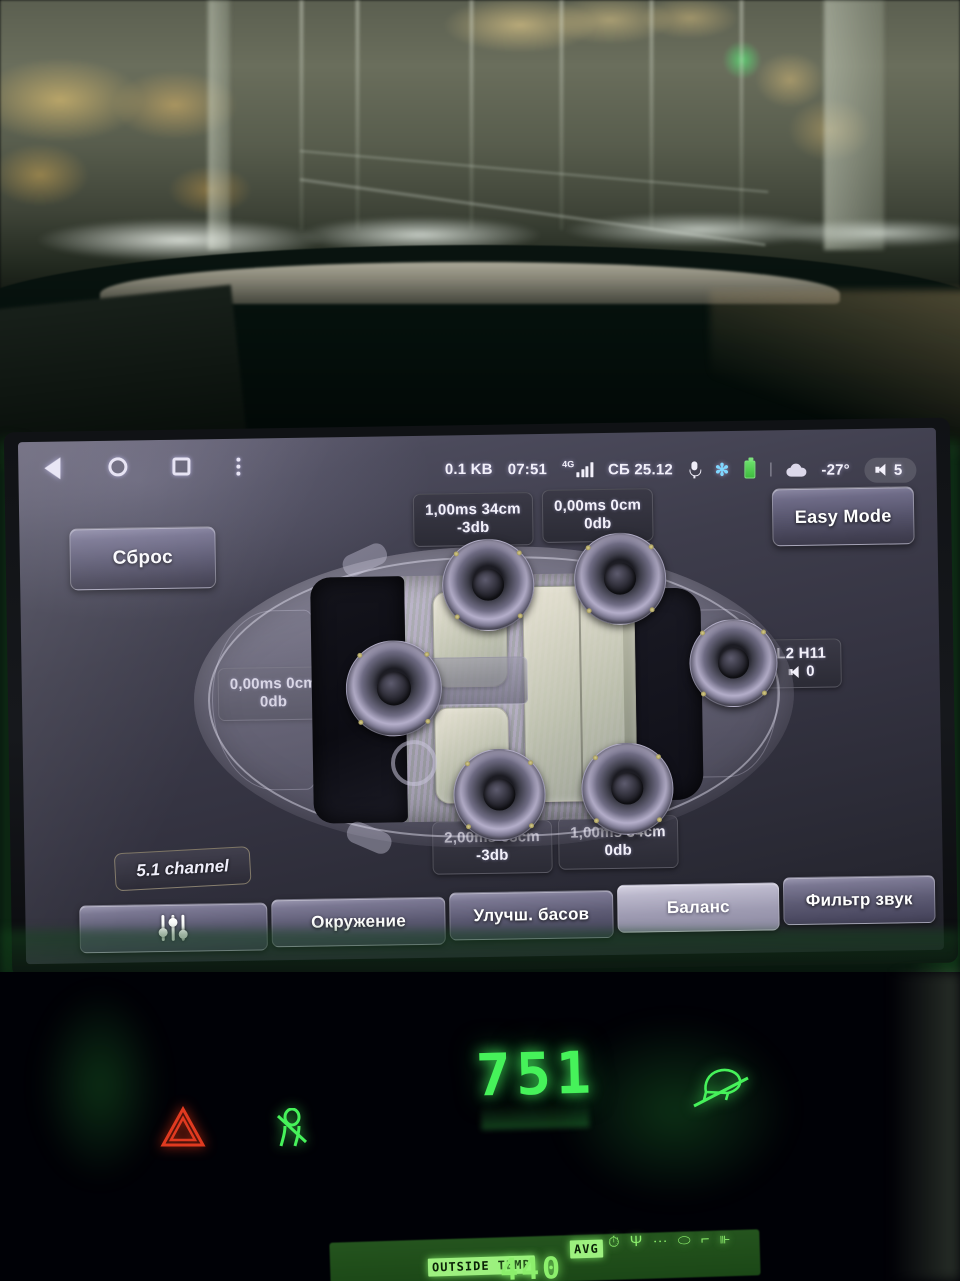 The width and height of the screenshot is (960, 1281). I want to click on status-indicators: 0.1 KB 07:51 4G СБ 25.12 ✻ -27° 5, so click(690, 469).